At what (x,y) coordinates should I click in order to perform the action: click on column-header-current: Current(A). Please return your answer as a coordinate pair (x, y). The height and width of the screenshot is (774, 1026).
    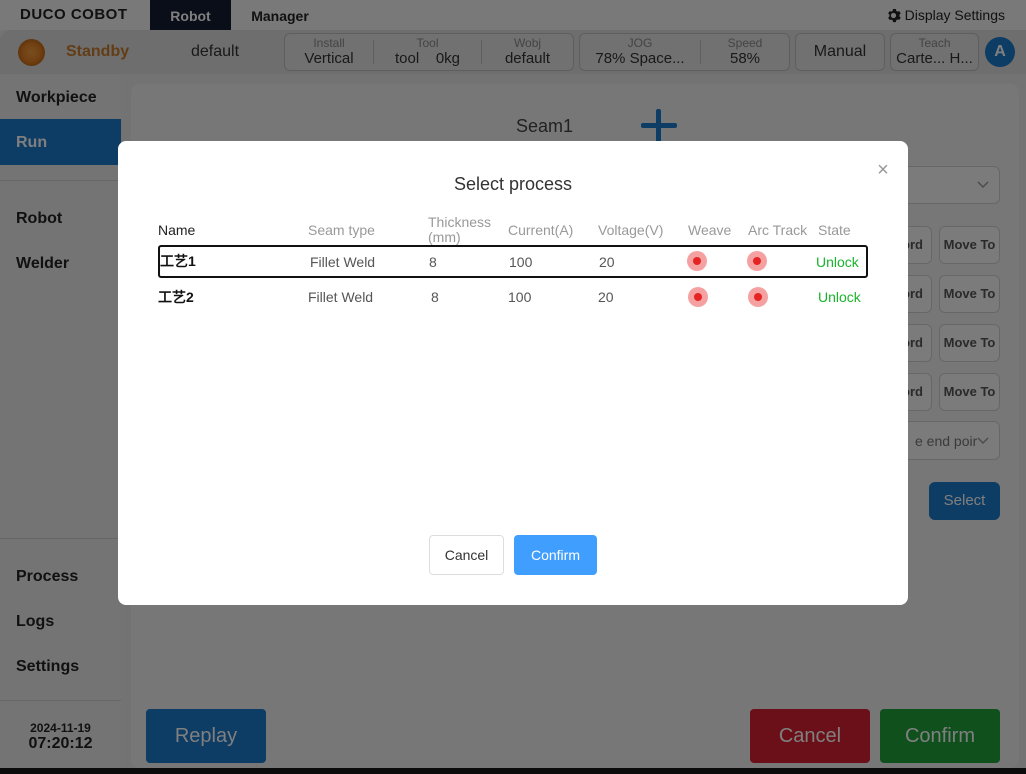
    Looking at the image, I should click on (541, 230).